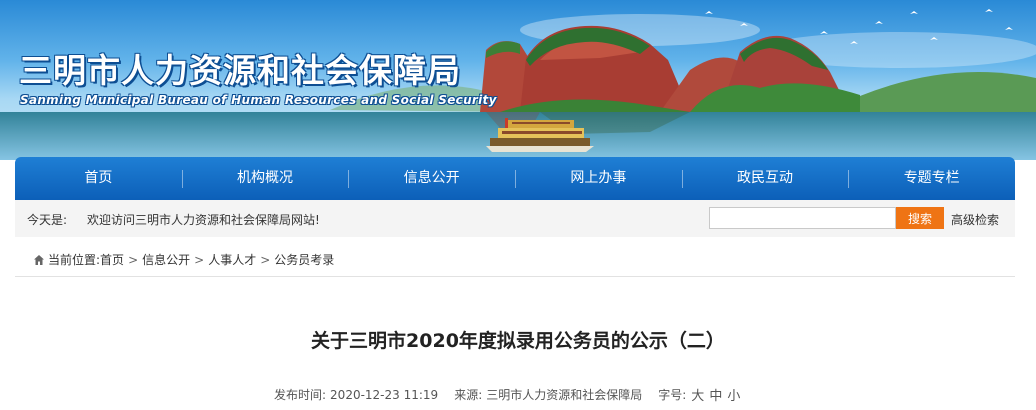 The height and width of the screenshot is (410, 1036). Describe the element at coordinates (468, 395) in the screenshot. I see `source-label: 来源:` at that location.